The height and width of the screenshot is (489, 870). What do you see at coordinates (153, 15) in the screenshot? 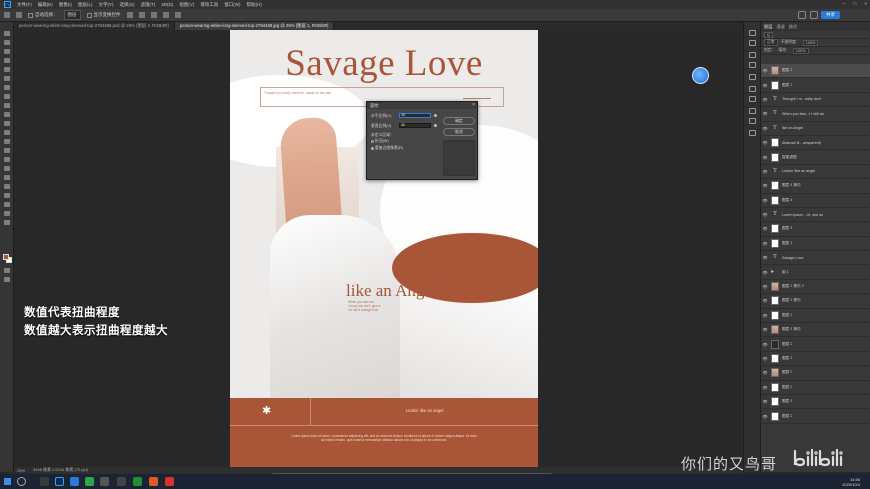
I see `align-right-icon` at bounding box center [153, 15].